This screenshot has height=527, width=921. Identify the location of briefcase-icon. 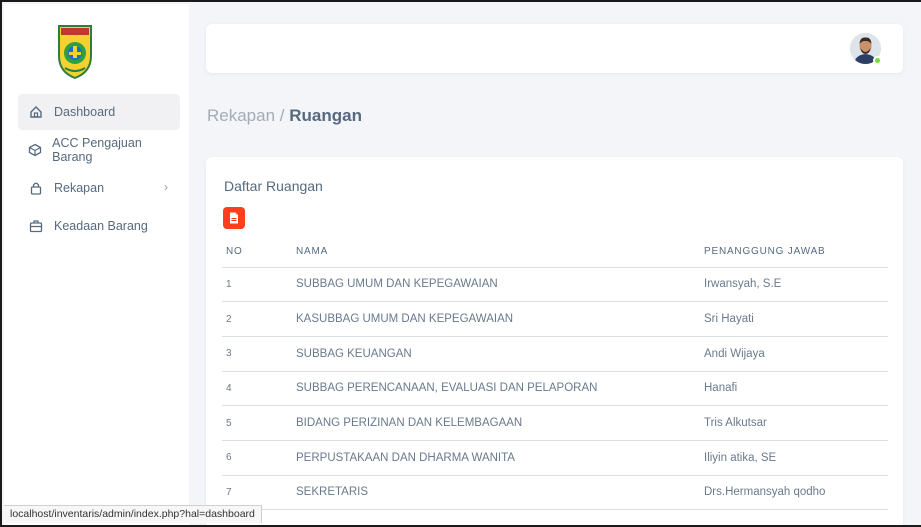
(36, 226).